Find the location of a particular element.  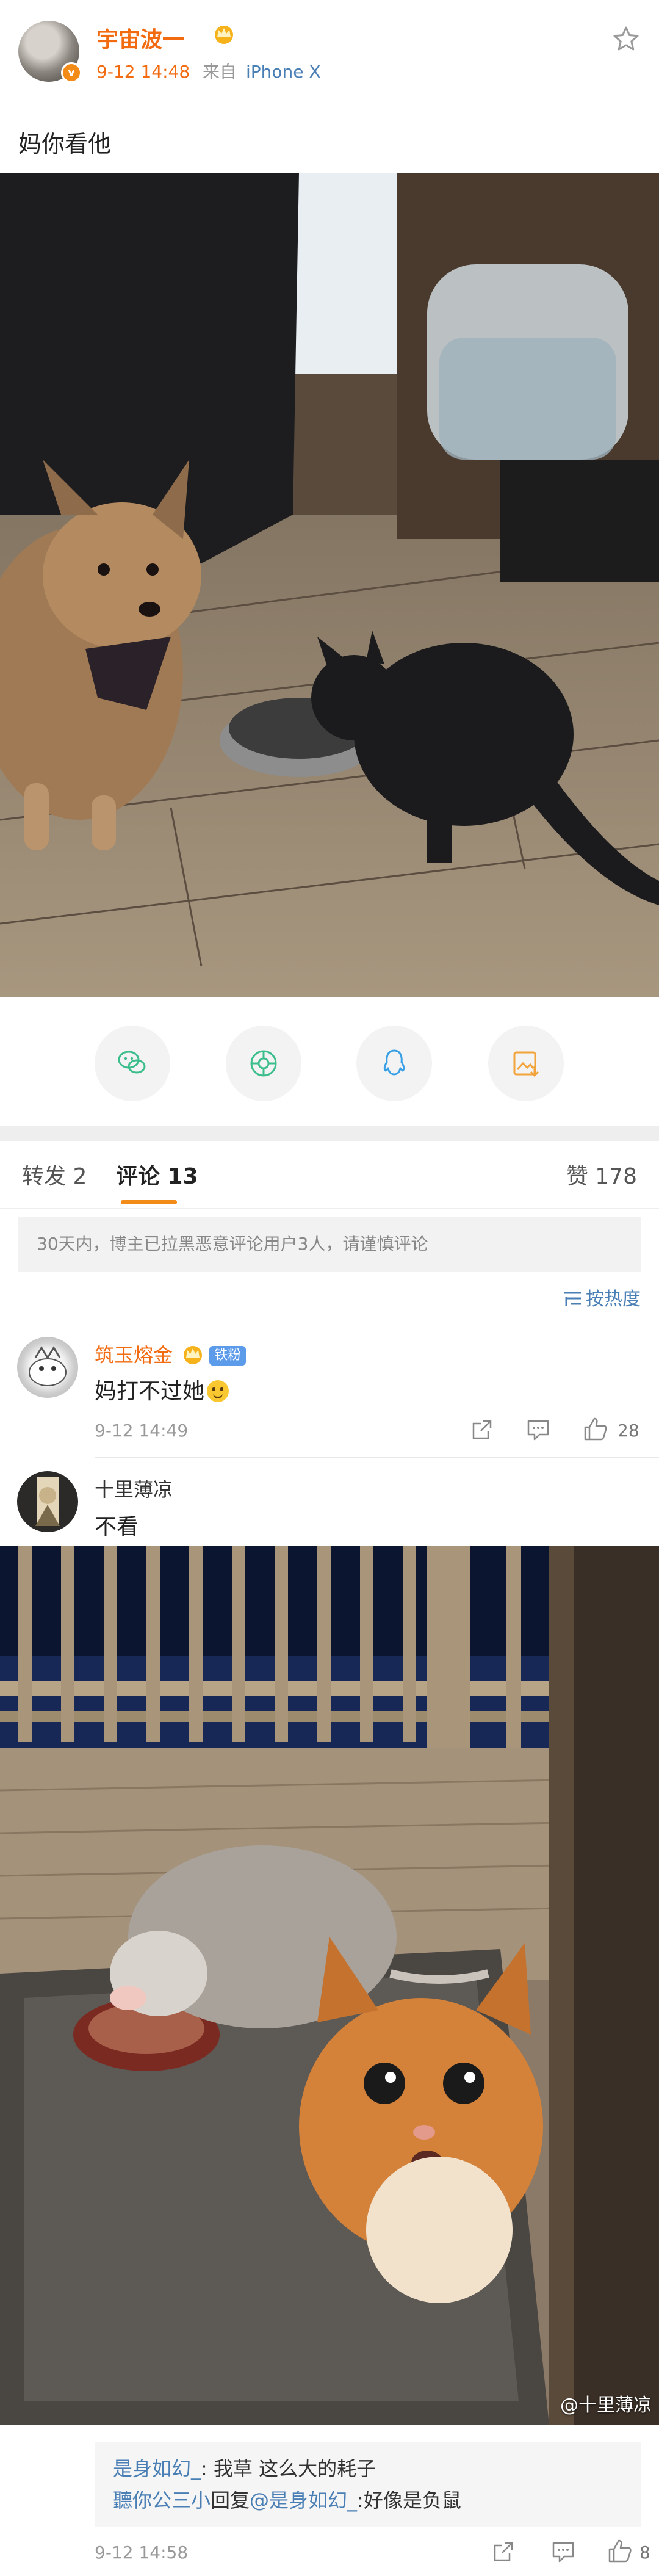

qq-icon is located at coordinates (394, 1062).